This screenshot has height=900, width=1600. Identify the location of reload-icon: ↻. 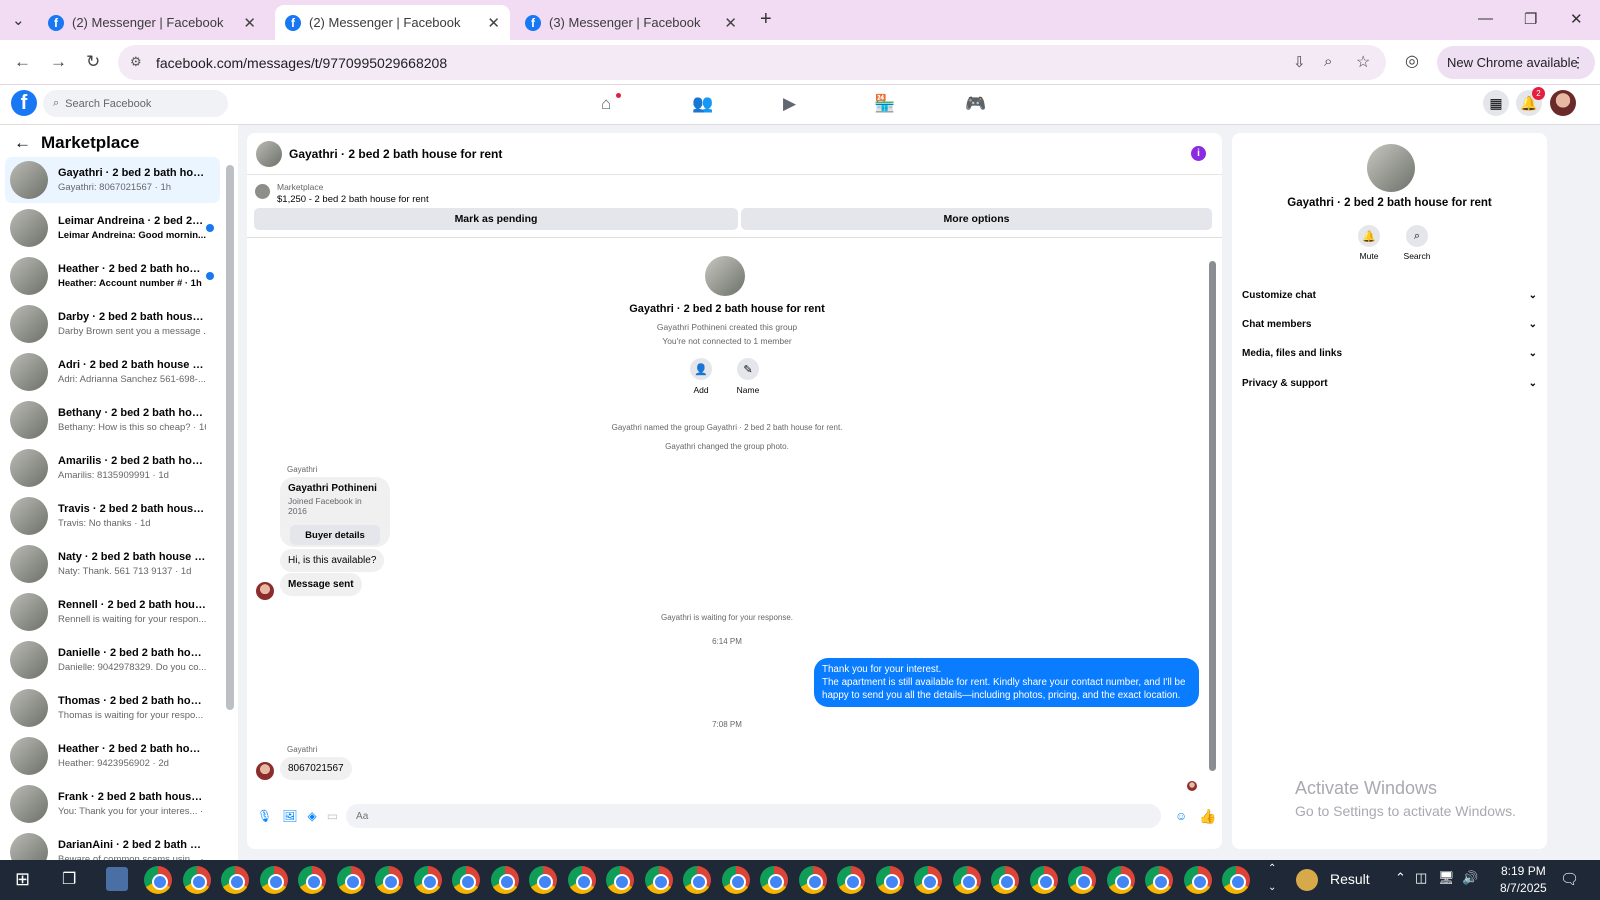
(93, 62).